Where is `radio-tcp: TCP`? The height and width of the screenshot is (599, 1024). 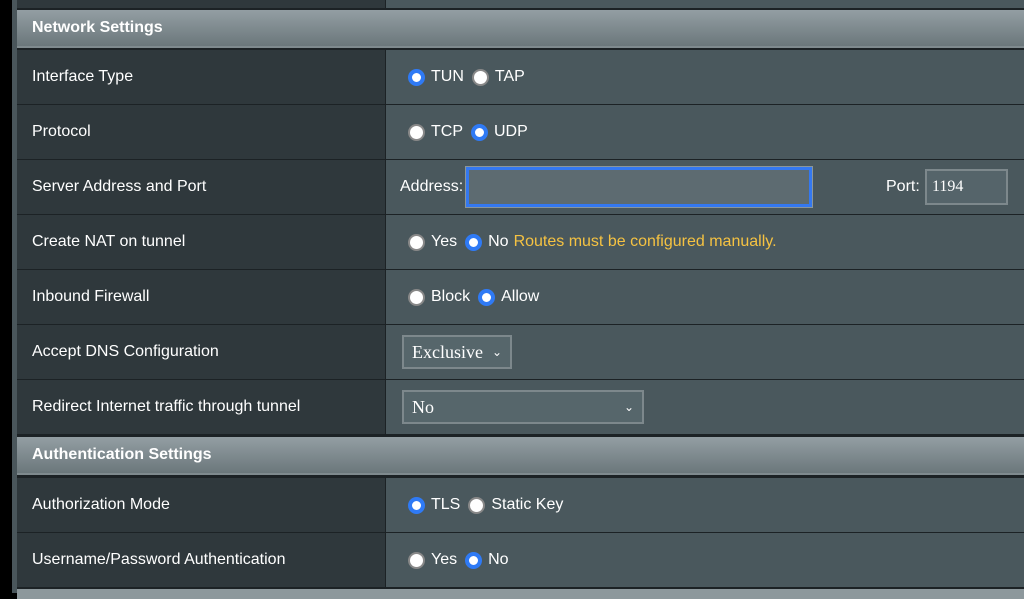 radio-tcp: TCP is located at coordinates (435, 132).